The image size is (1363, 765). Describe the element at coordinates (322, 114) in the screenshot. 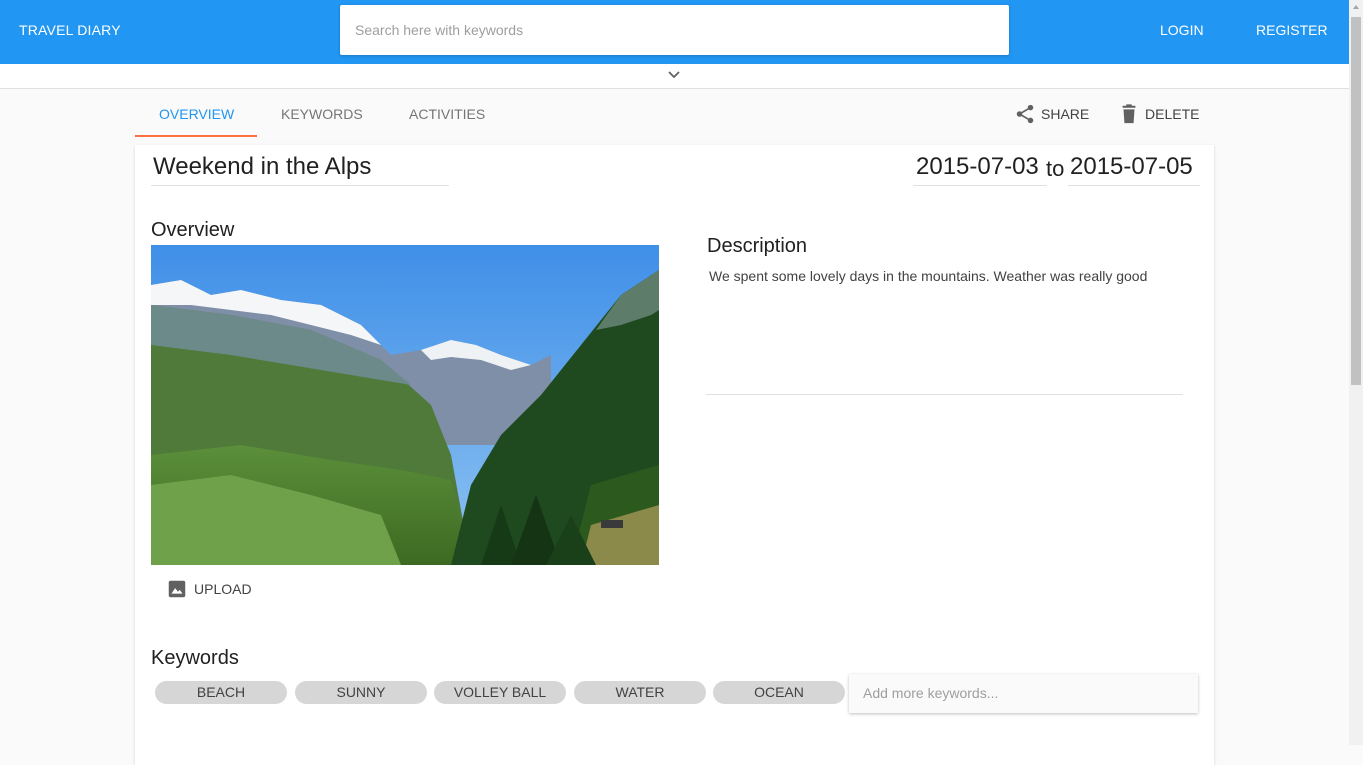

I see `tab-keywords: KEYWORDS` at that location.